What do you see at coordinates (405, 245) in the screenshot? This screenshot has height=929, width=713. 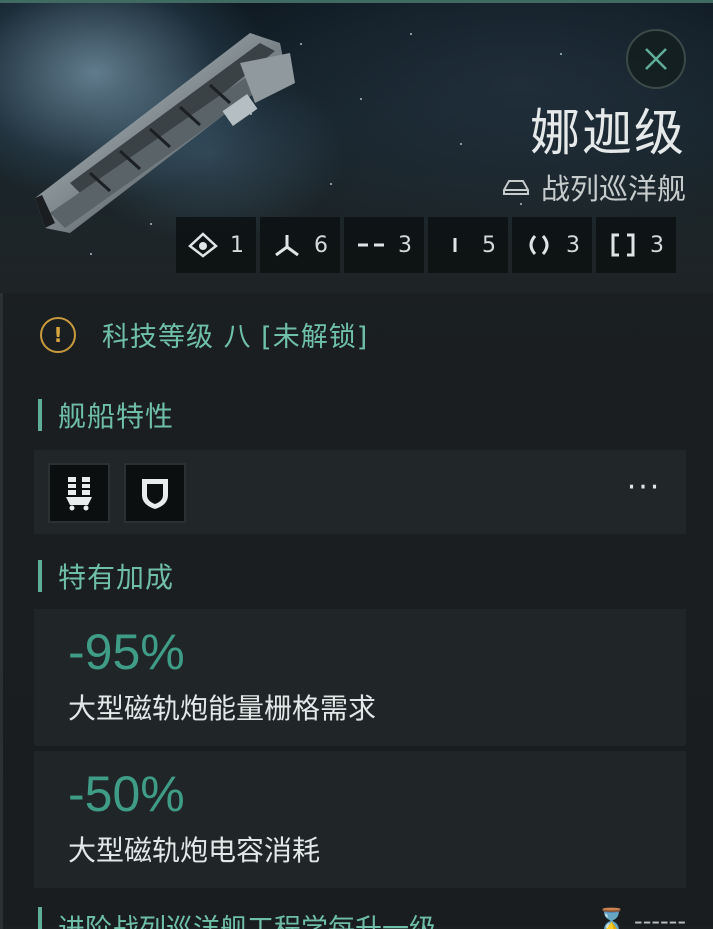 I see `slot-mid-value: 3` at bounding box center [405, 245].